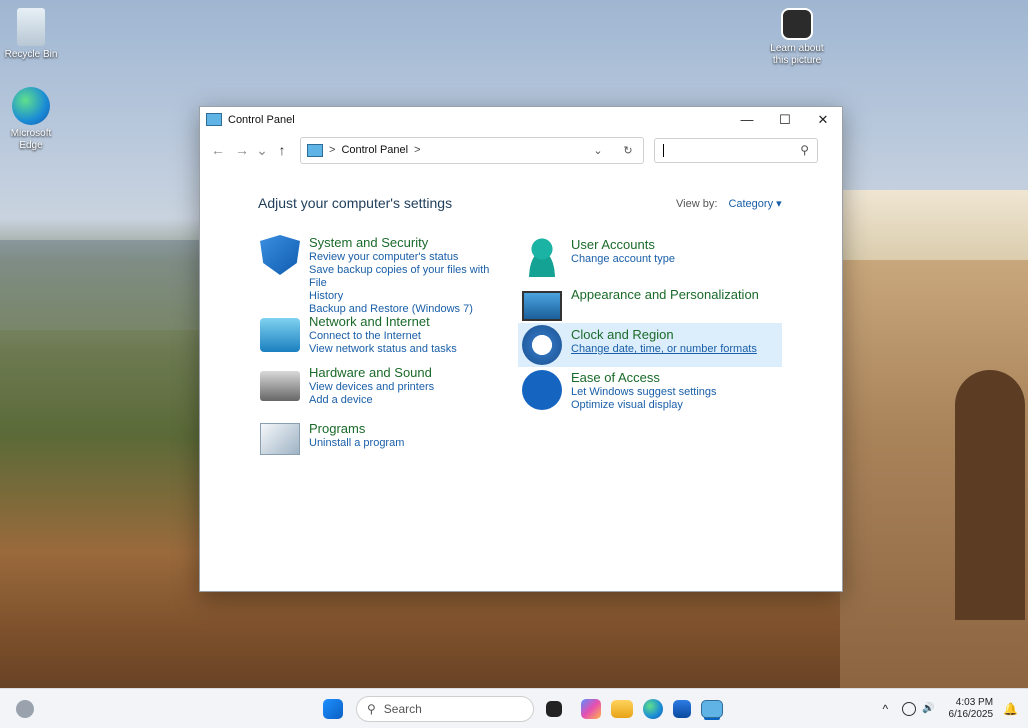  Describe the element at coordinates (315, 150) in the screenshot. I see `address-control-panel-icon` at that location.